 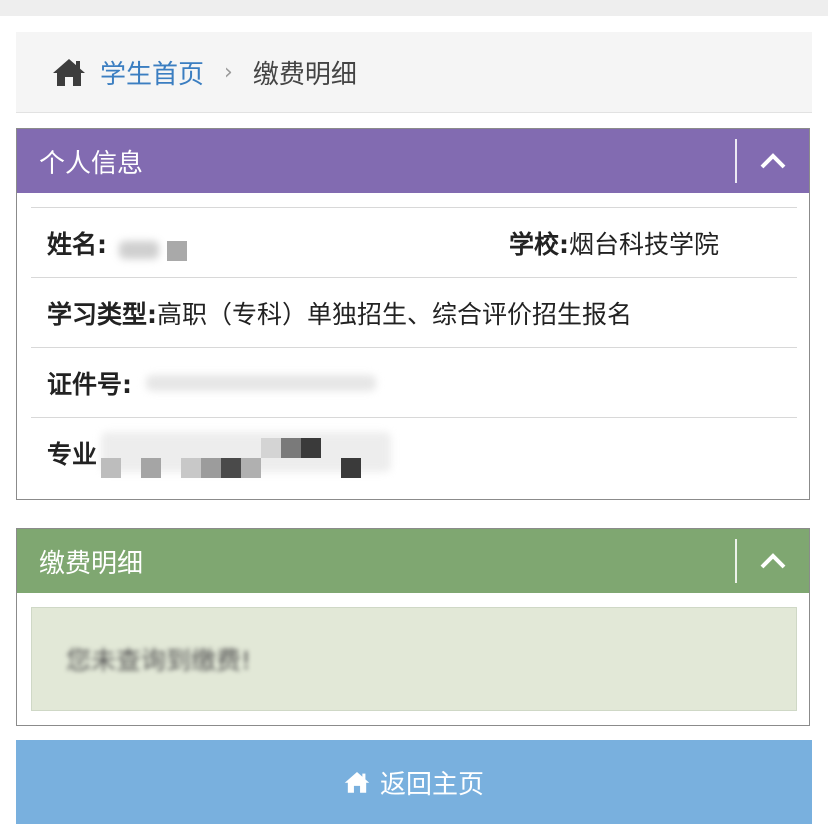 I want to click on personal-info-header: 个人信息, so click(x=413, y=161).